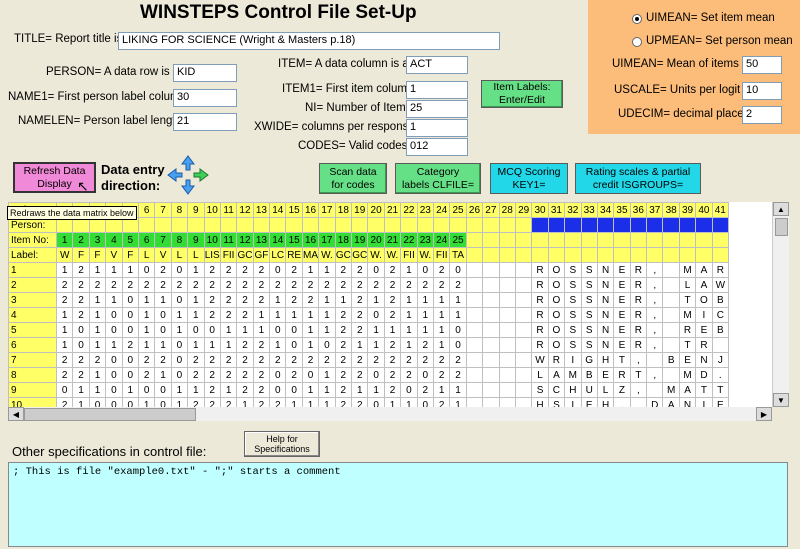 This screenshot has height=549, width=800. Describe the element at coordinates (353, 178) in the screenshot. I see `scan-data-button: Scan data for codes` at that location.